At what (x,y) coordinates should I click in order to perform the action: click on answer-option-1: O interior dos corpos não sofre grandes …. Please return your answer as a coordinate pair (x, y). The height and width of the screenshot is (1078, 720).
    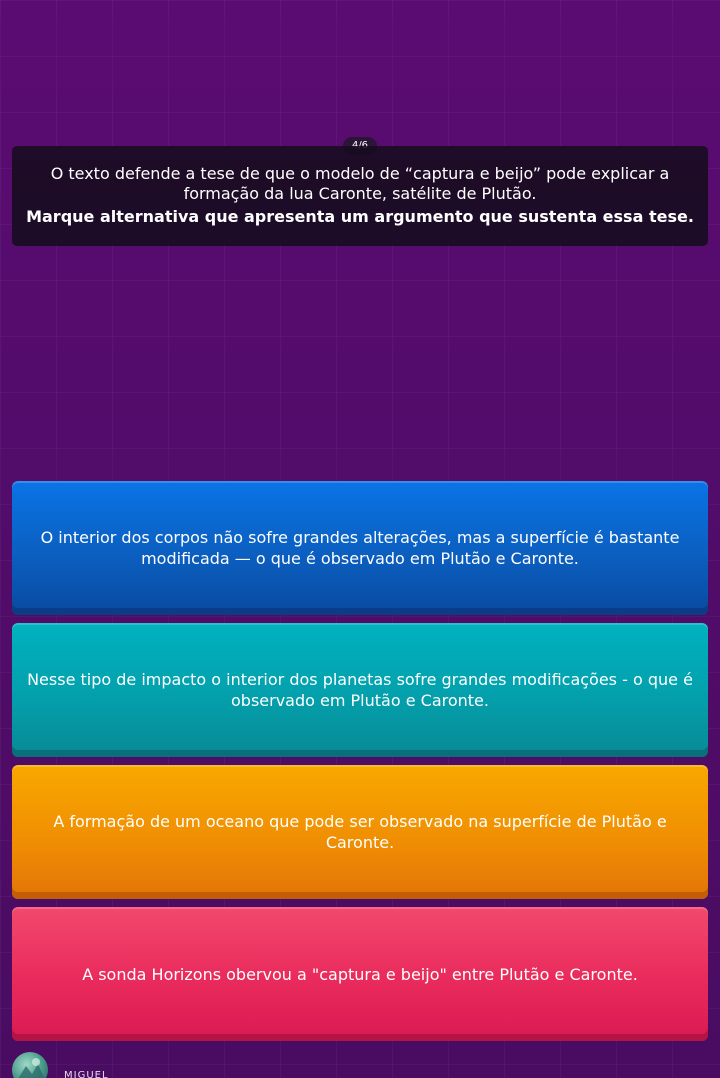
    Looking at the image, I should click on (360, 548).